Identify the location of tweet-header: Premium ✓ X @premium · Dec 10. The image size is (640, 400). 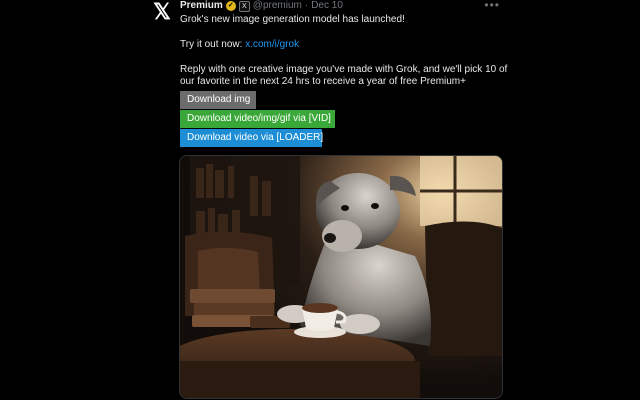
(261, 6).